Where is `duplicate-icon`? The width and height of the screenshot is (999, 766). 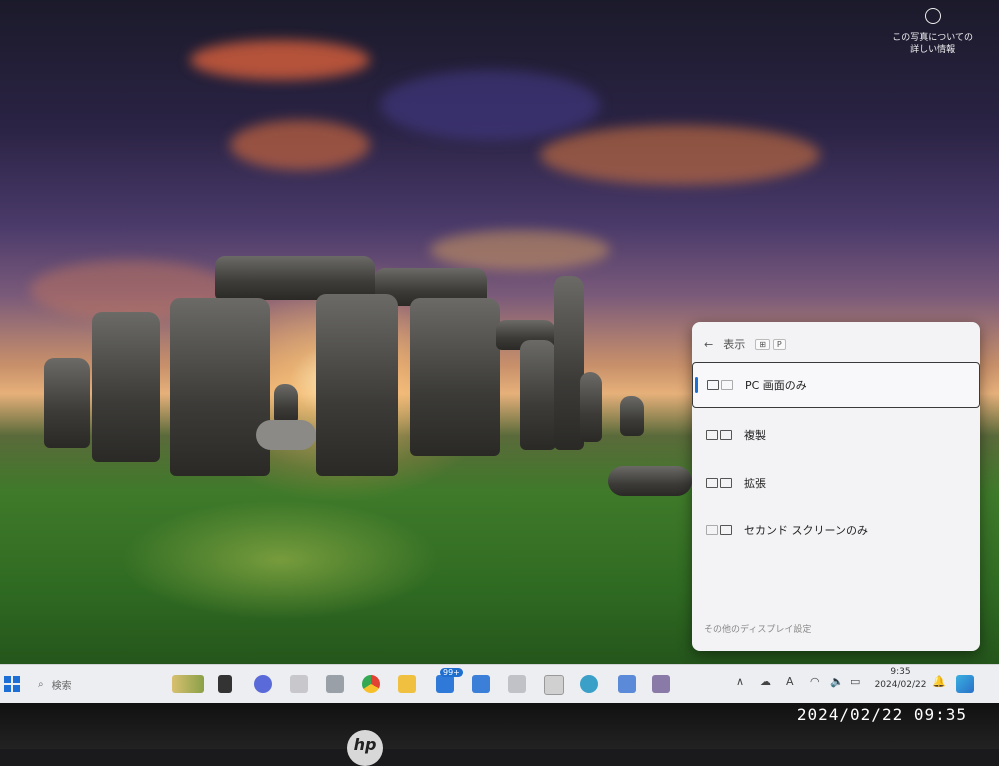 duplicate-icon is located at coordinates (719, 435).